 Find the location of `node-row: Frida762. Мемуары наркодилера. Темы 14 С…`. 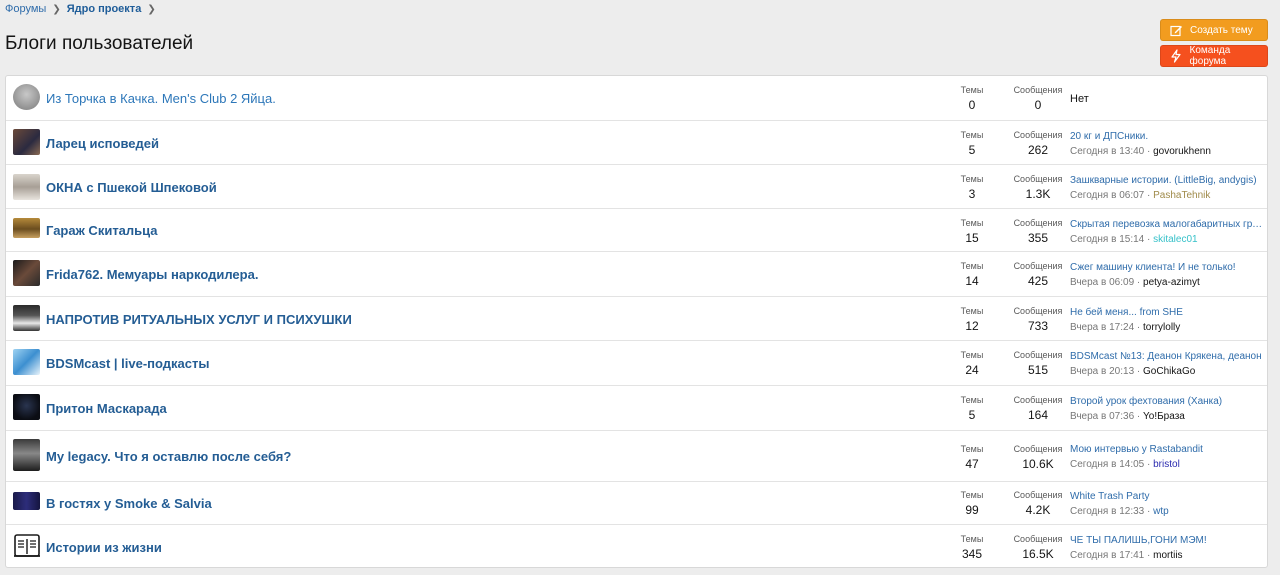

node-row: Frida762. Мемуары наркодилера. Темы 14 С… is located at coordinates (636, 274).